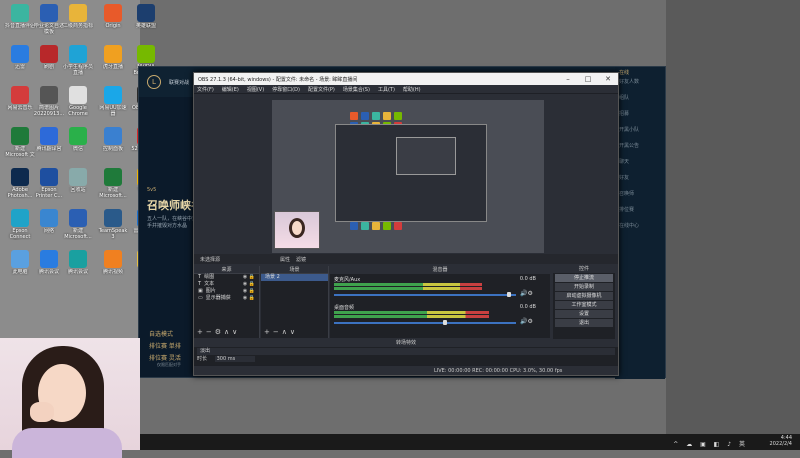  Describe the element at coordinates (113, 22) in the screenshot. I see `desktop-icon: Origin` at that location.